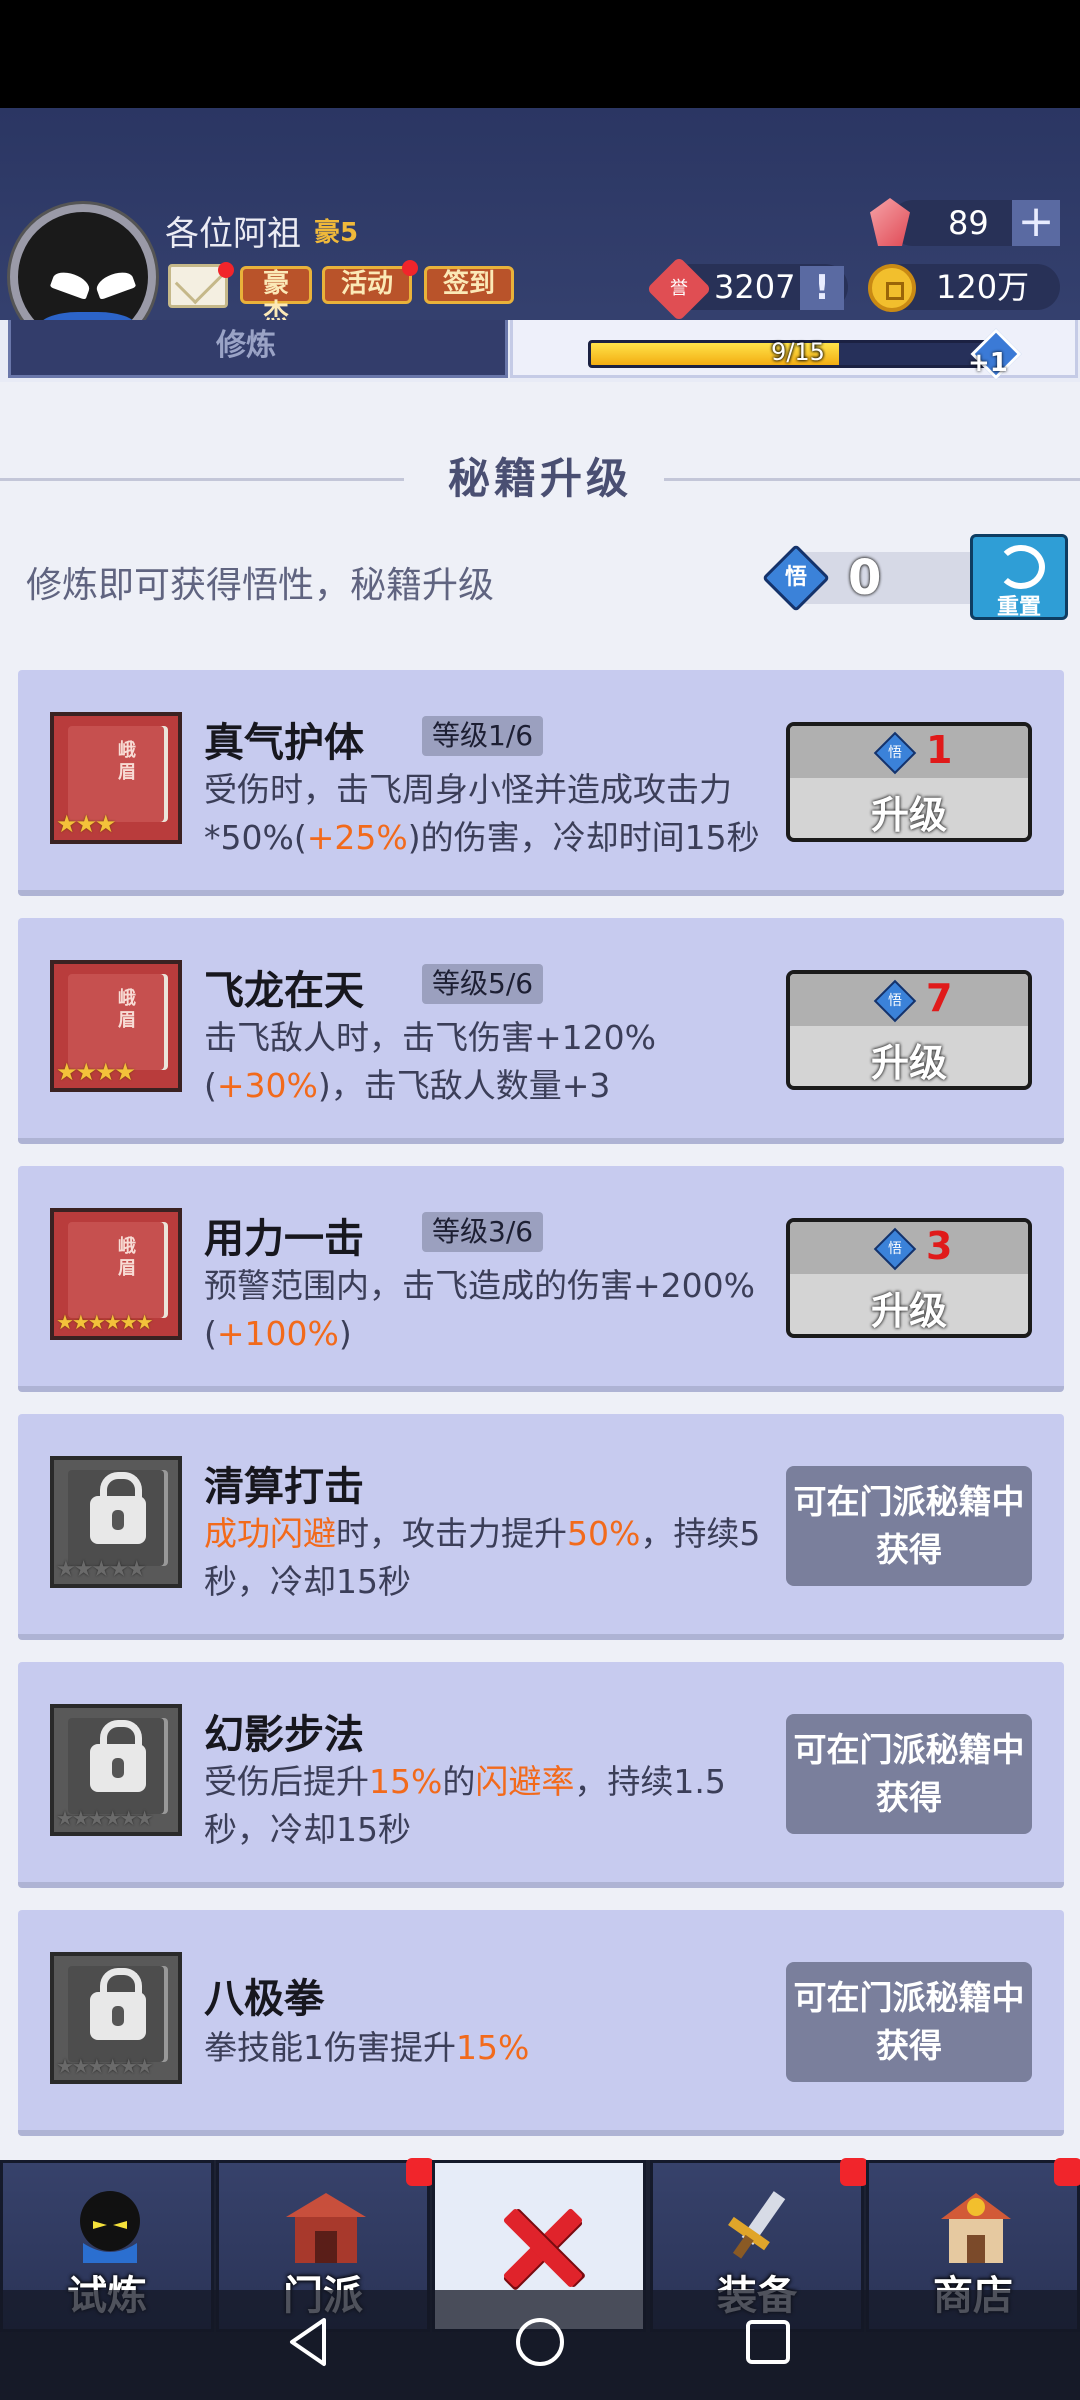 The width and height of the screenshot is (1080, 2400). What do you see at coordinates (483, 984) in the screenshot?
I see `skill-level: 等级5/6` at bounding box center [483, 984].